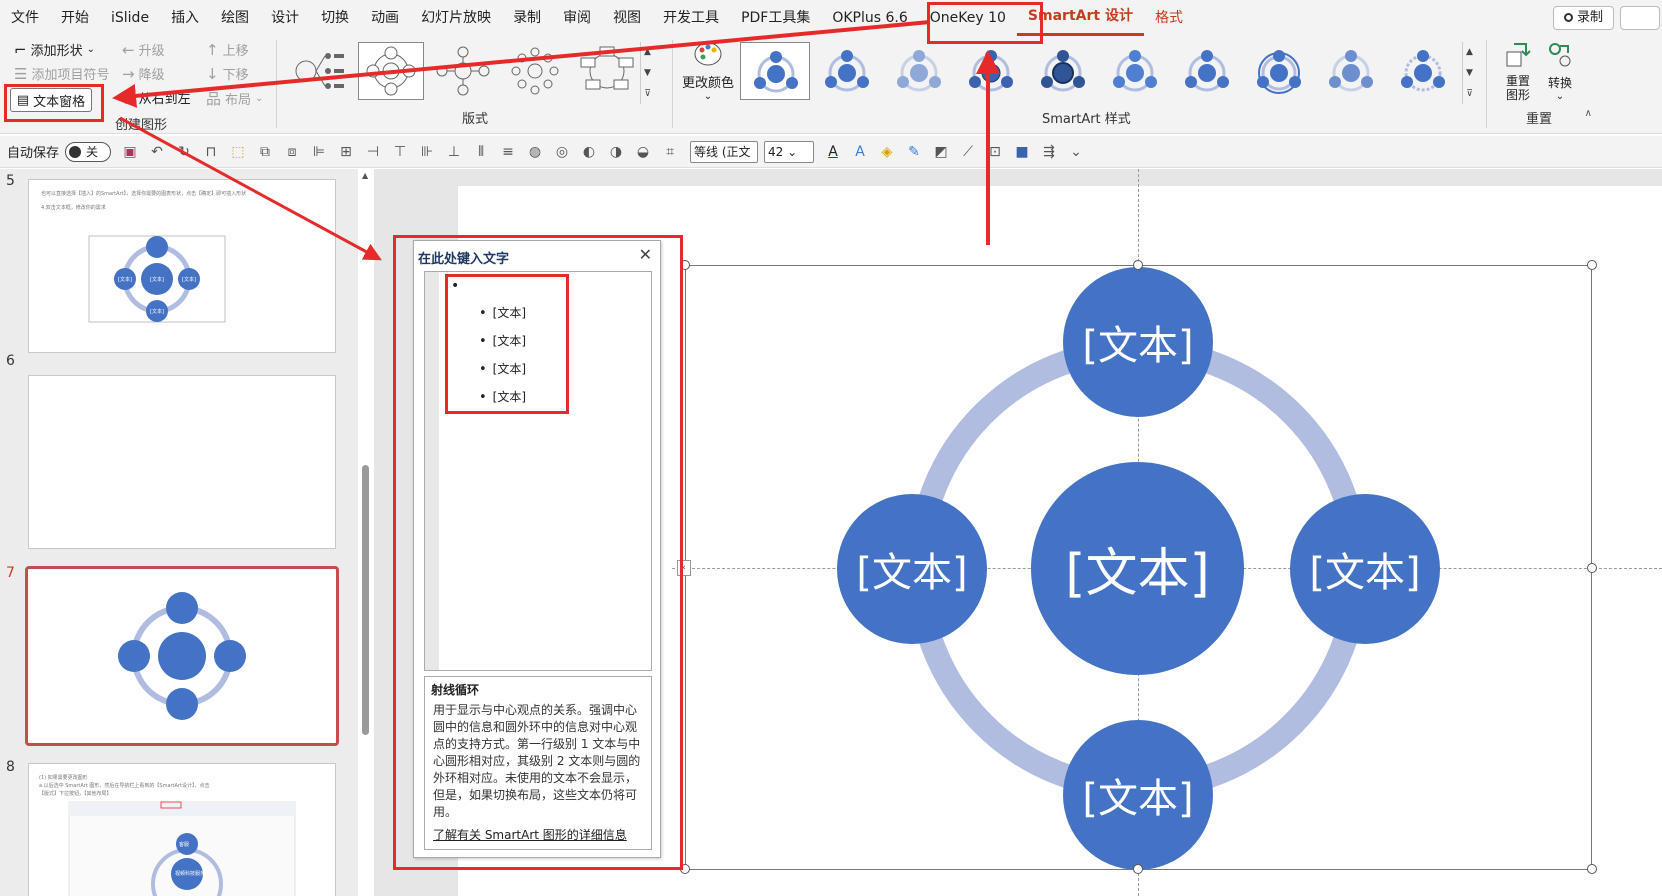 This screenshot has width=1662, height=896. I want to click on menu-design: 设计, so click(285, 18).